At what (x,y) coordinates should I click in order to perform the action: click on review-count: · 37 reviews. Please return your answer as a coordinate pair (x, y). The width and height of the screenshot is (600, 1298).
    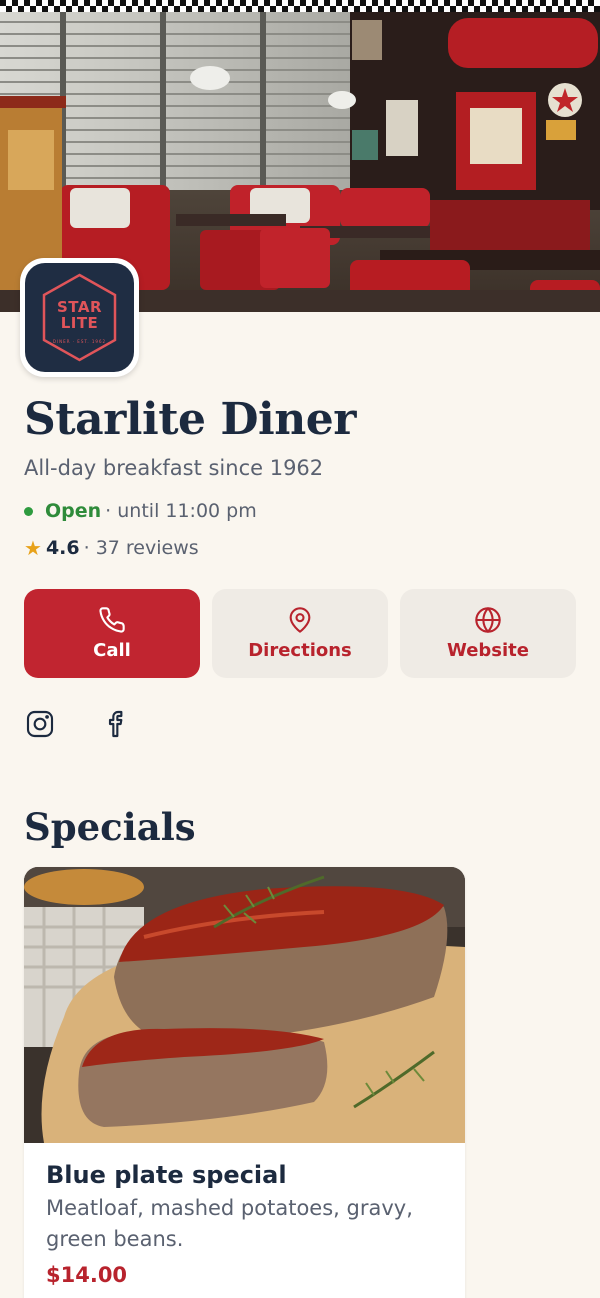
    Looking at the image, I should click on (141, 548).